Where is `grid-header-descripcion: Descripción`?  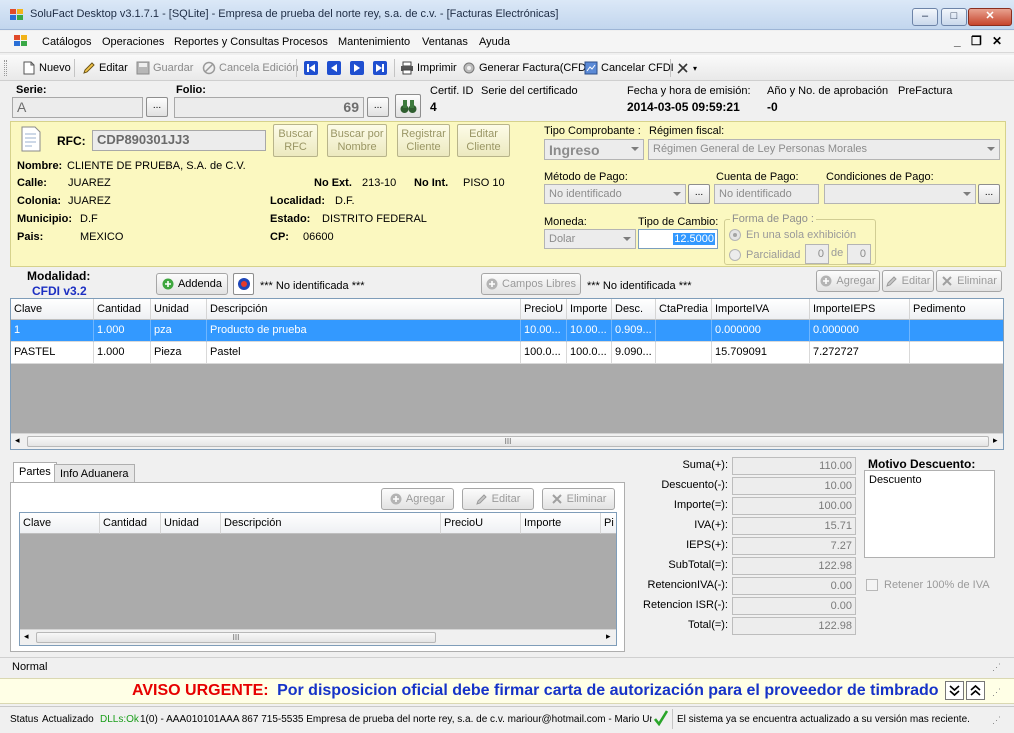
grid-header-descripcion: Descripción is located at coordinates (364, 309).